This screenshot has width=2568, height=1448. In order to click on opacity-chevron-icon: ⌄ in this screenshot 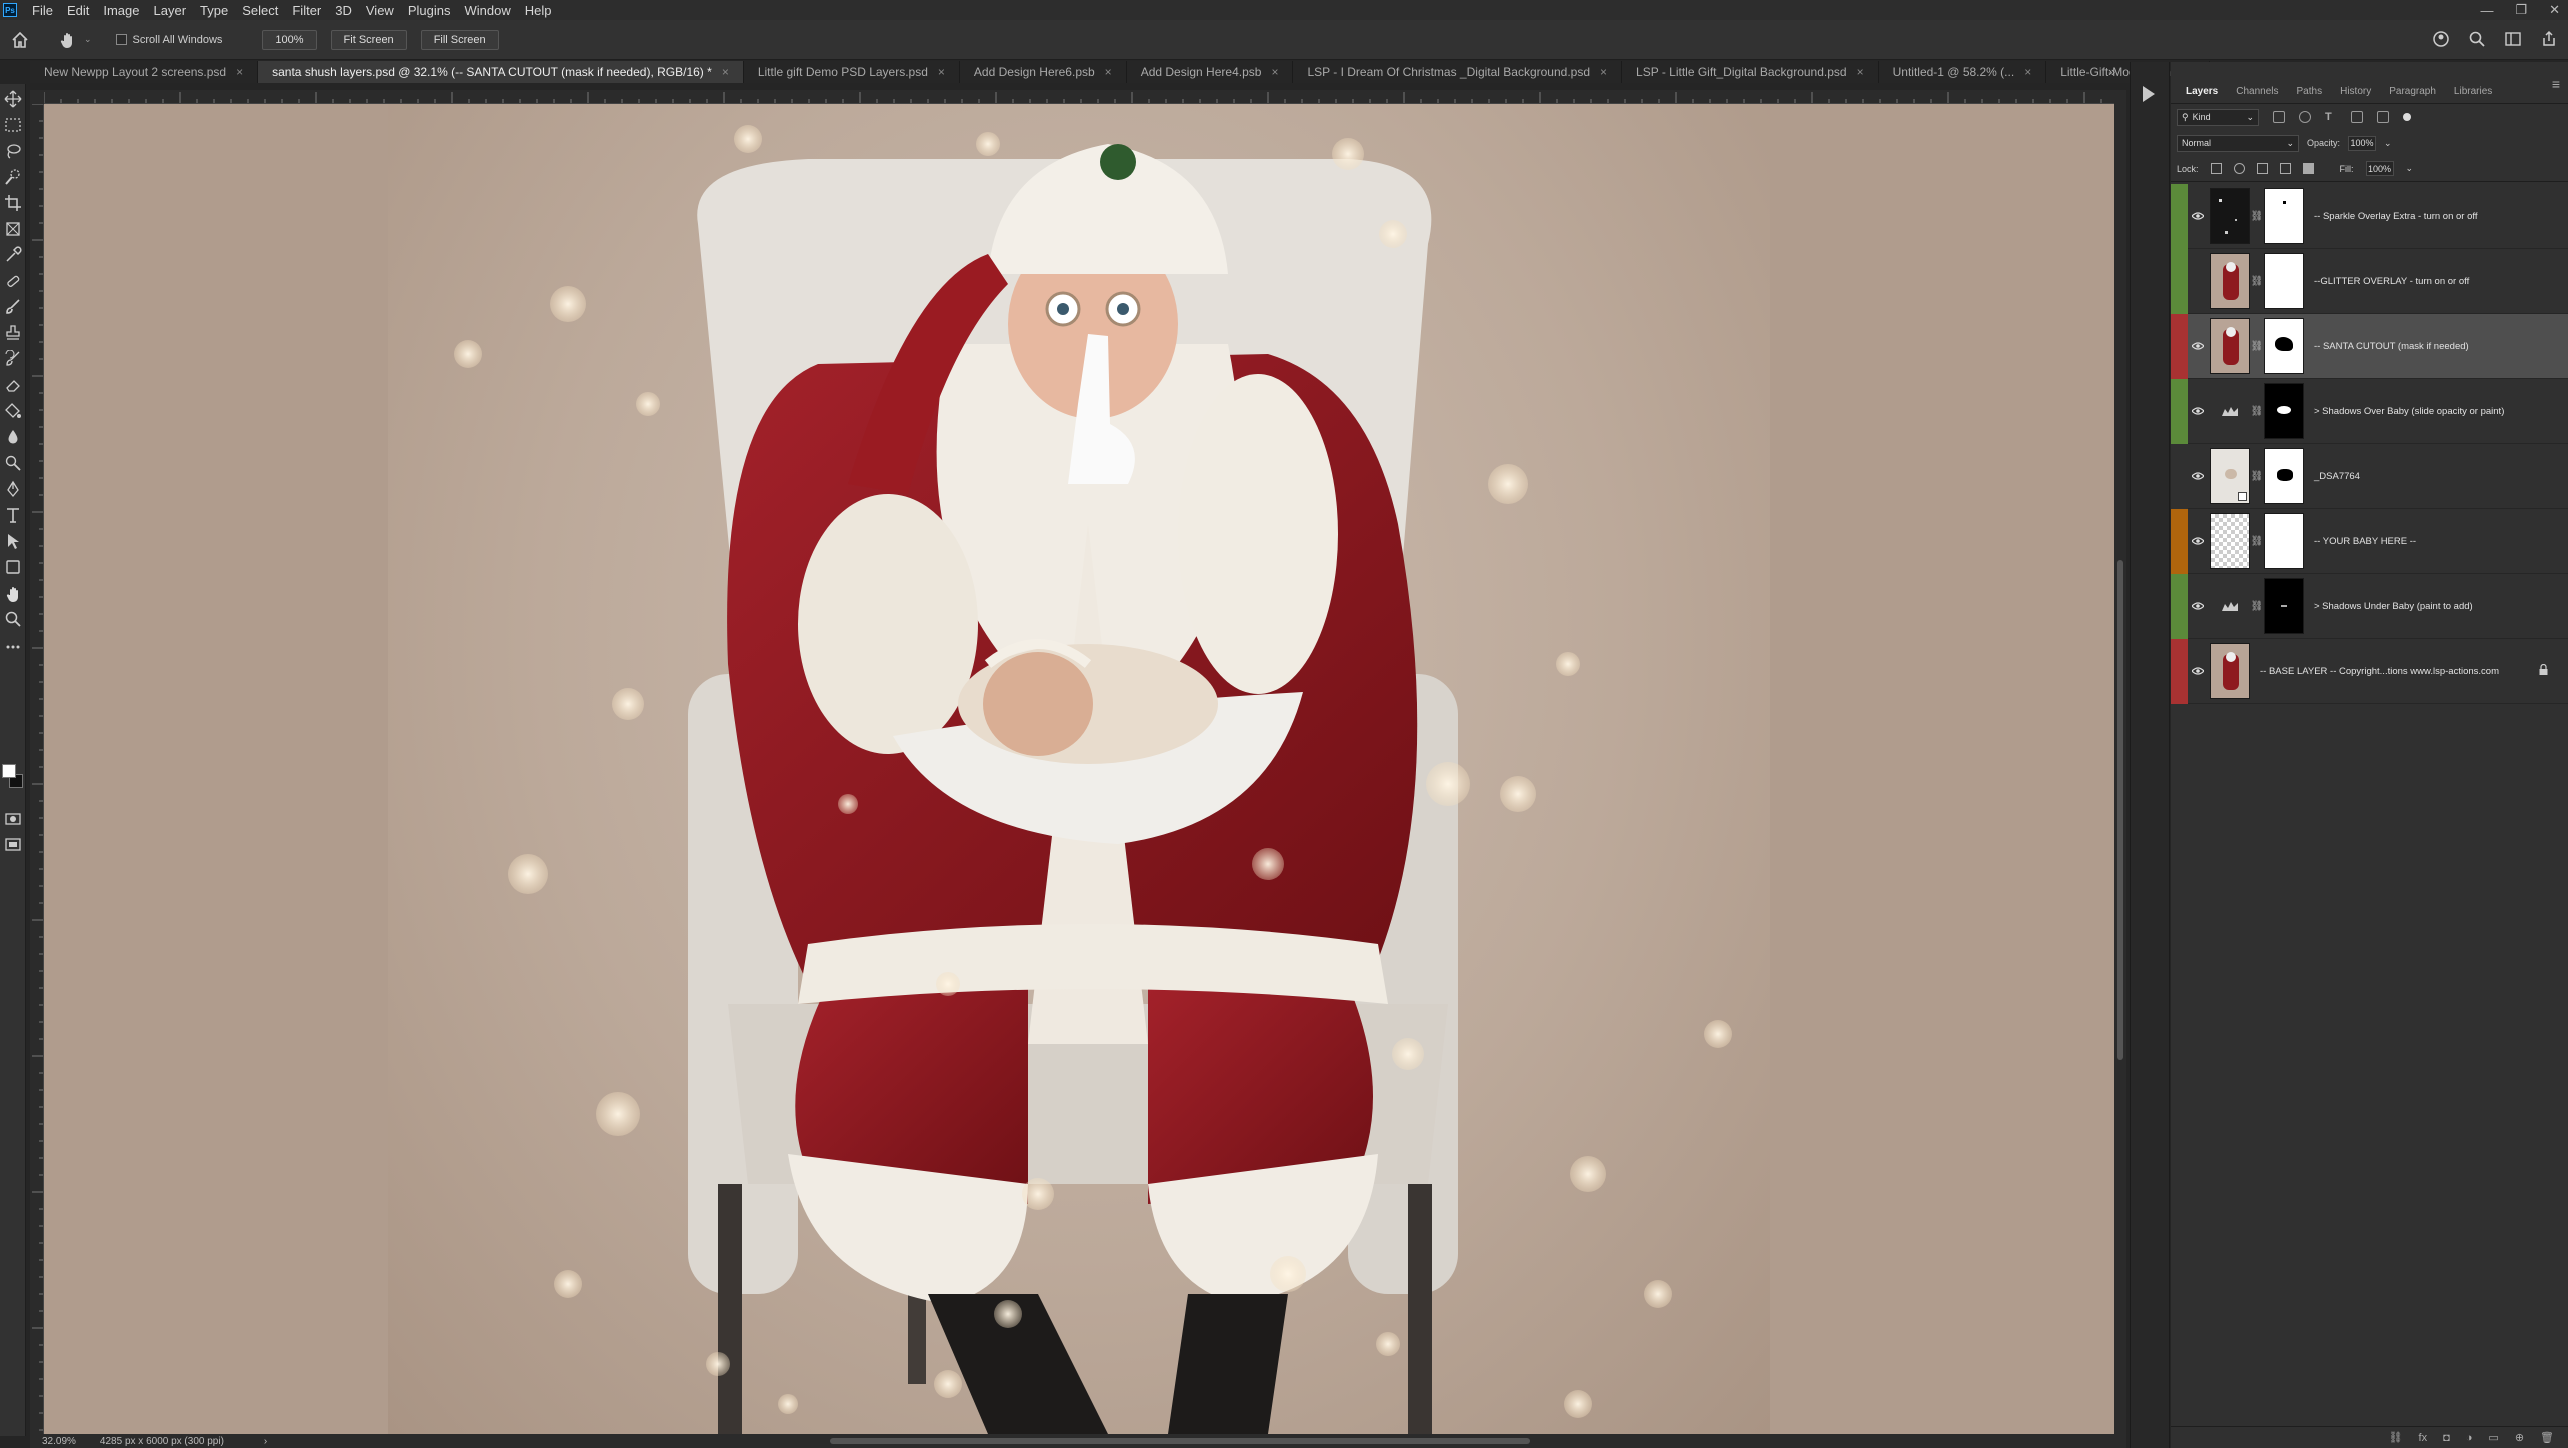, I will do `click(2388, 143)`.